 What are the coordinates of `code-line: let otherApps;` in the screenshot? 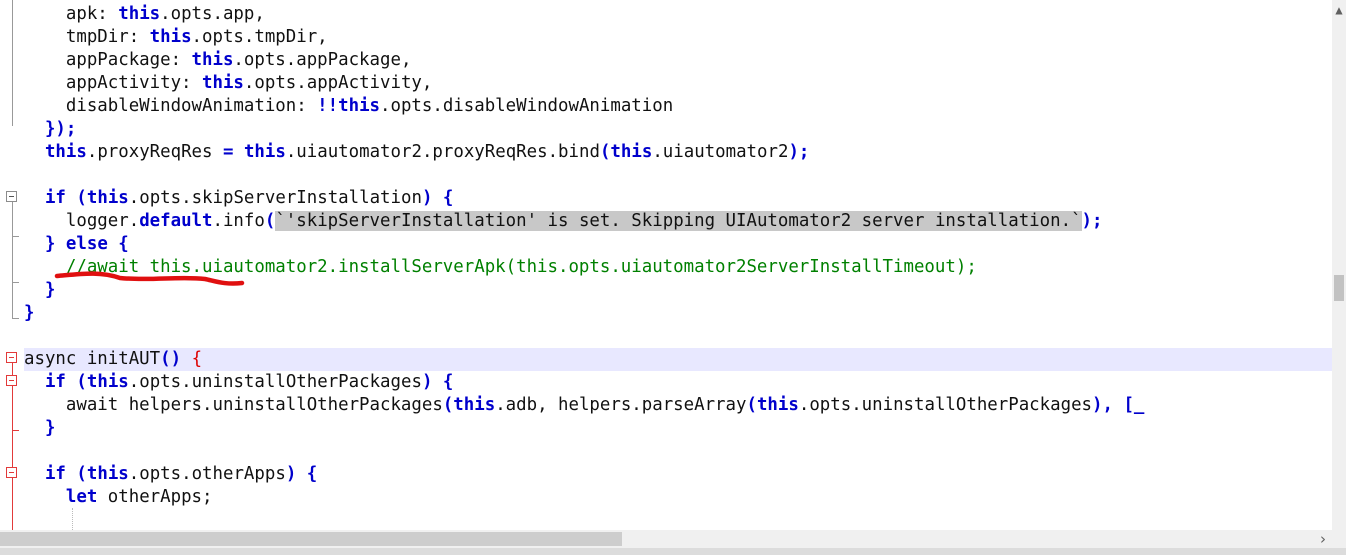 It's located at (678, 497).